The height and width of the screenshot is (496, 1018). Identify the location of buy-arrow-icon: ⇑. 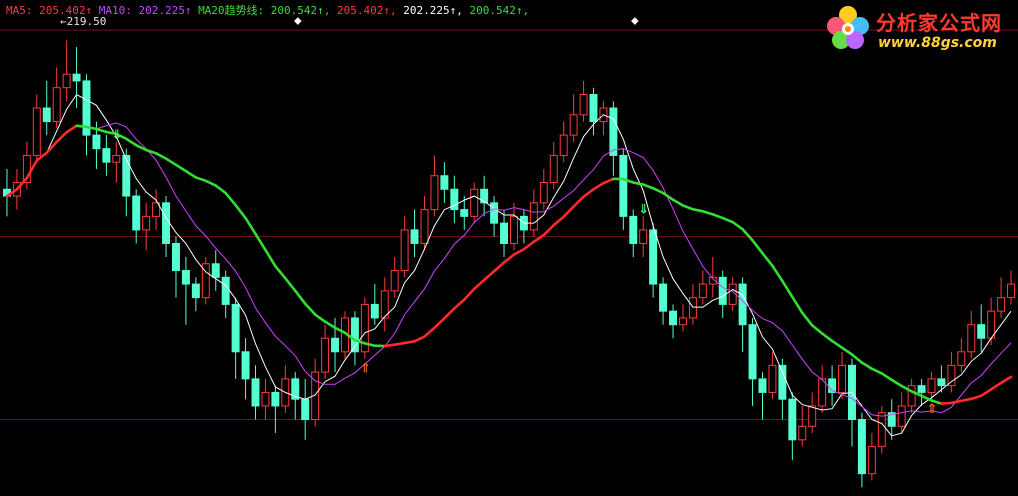
(365, 369).